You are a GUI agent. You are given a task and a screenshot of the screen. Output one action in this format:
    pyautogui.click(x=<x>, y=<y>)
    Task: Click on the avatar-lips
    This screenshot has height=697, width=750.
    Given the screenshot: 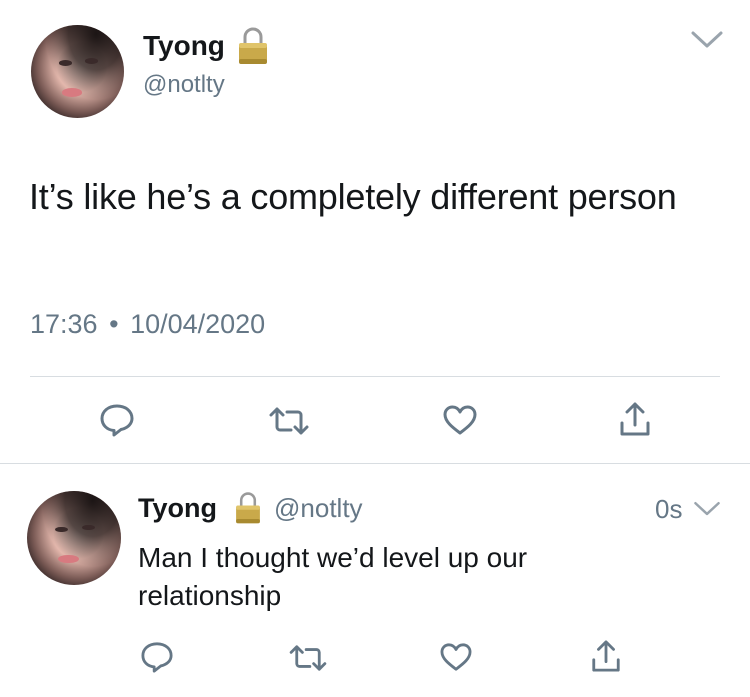 What is the action you would take?
    pyautogui.click(x=72, y=92)
    